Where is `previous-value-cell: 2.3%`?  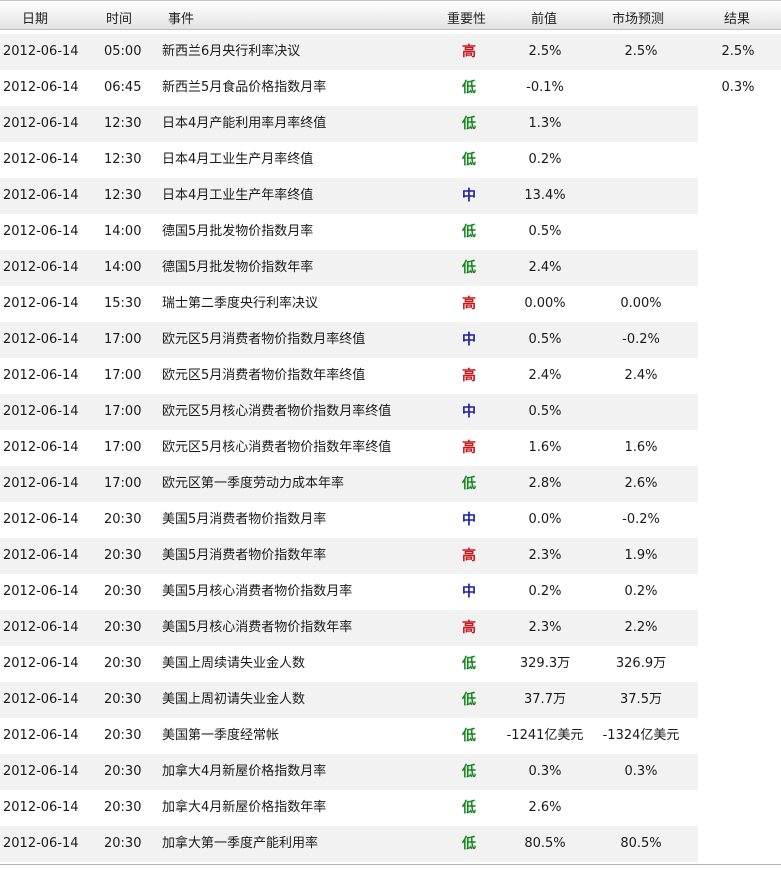
previous-value-cell: 2.3% is located at coordinates (545, 555).